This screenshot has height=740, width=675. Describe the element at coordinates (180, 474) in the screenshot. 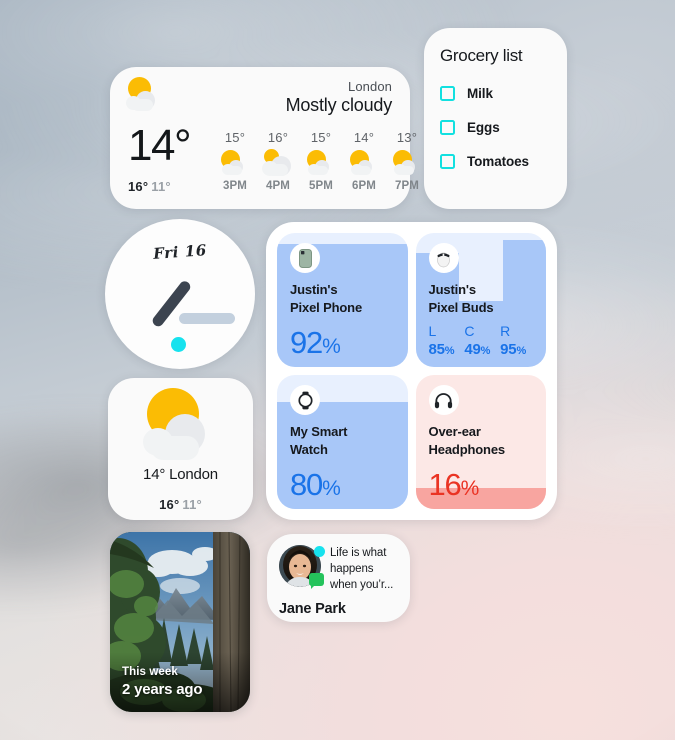

I see `weather-small-summary: 14° London` at that location.